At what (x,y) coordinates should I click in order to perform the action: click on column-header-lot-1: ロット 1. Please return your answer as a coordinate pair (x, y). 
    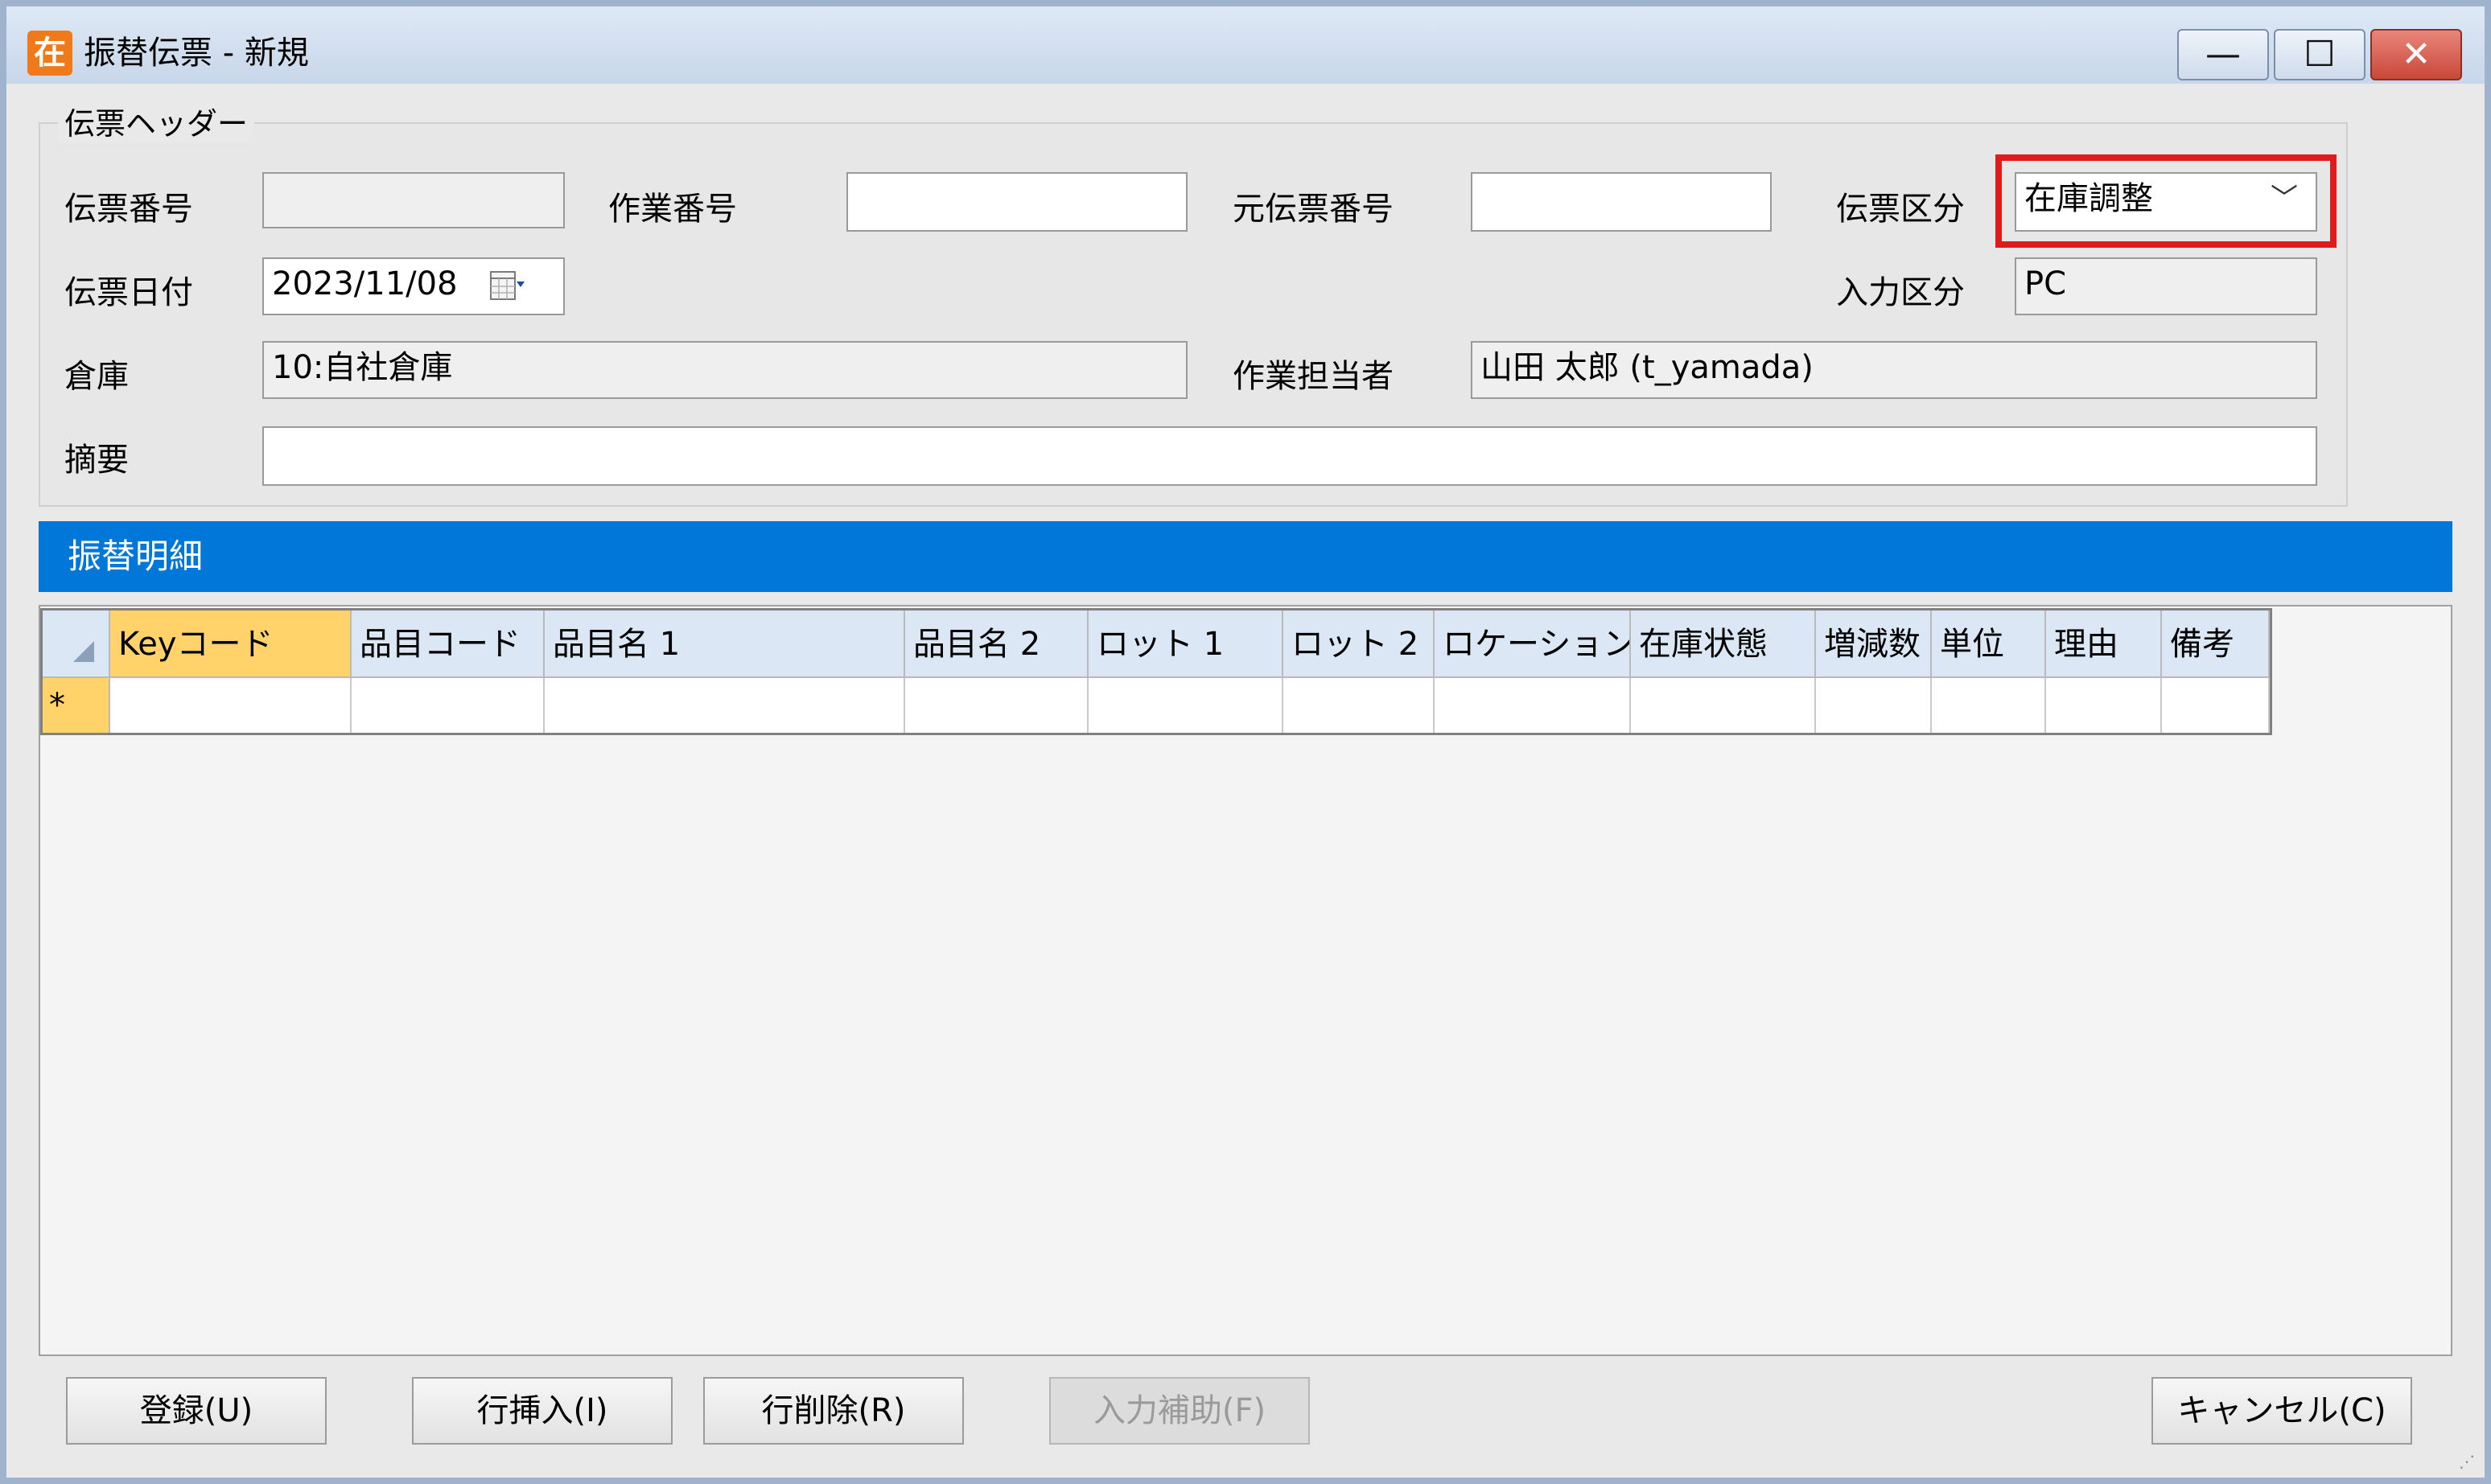
    Looking at the image, I should click on (1186, 644).